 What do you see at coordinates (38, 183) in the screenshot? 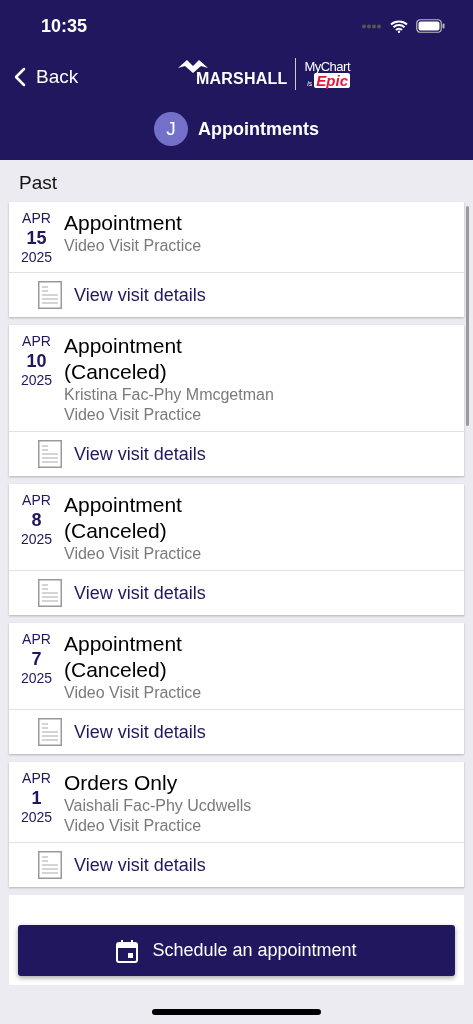
I see `section-heading: Past` at bounding box center [38, 183].